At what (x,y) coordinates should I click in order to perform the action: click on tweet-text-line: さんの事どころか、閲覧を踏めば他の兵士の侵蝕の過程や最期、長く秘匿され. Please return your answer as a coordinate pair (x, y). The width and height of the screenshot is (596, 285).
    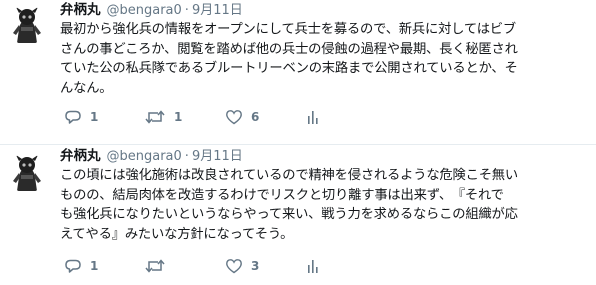
    Looking at the image, I should click on (289, 49).